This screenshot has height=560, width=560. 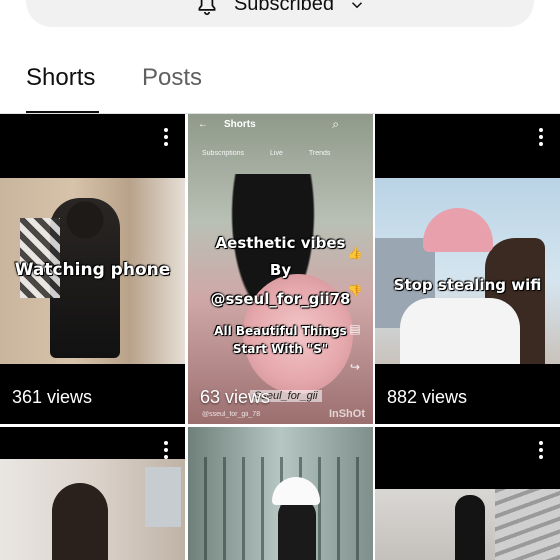 What do you see at coordinates (467, 285) in the screenshot?
I see `short-overlay-text-3: Stop stealing wifi` at bounding box center [467, 285].